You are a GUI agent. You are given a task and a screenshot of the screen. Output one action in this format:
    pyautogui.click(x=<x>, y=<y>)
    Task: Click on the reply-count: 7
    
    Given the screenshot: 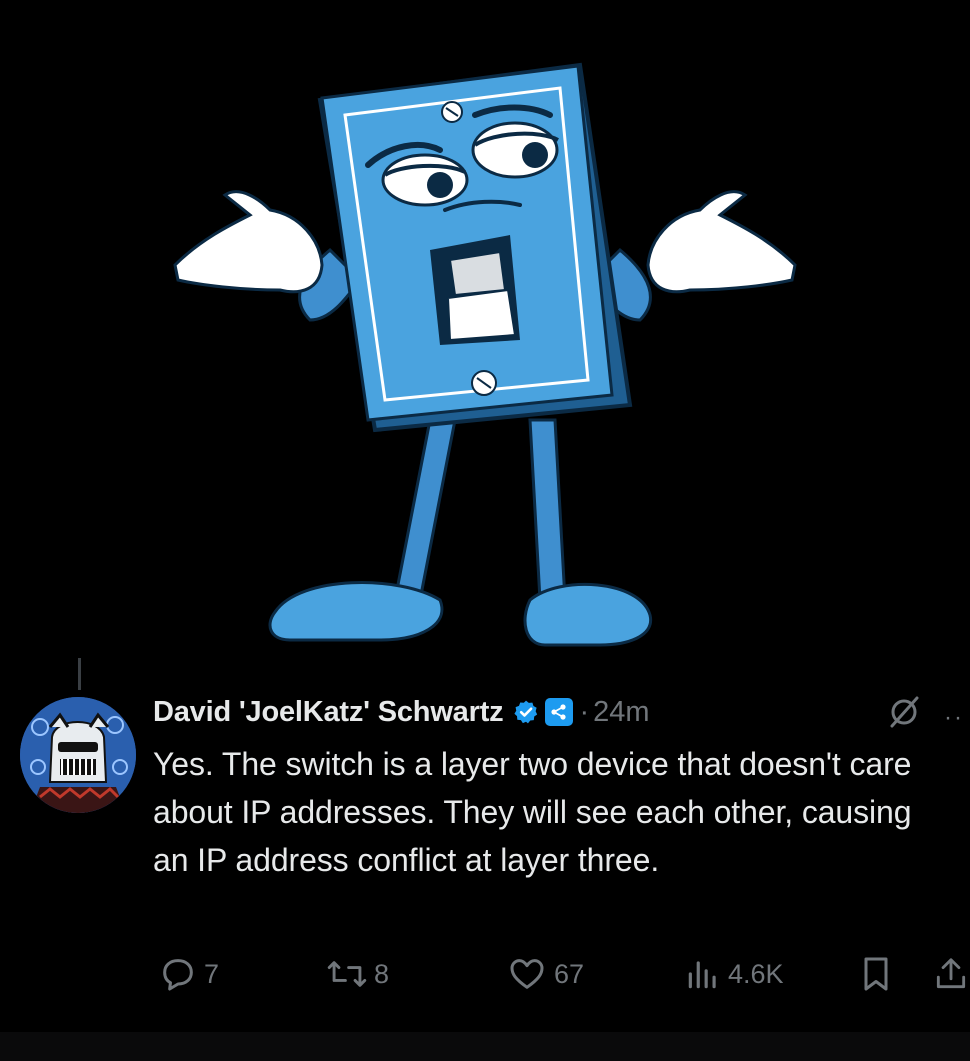 What is the action you would take?
    pyautogui.click(x=212, y=973)
    